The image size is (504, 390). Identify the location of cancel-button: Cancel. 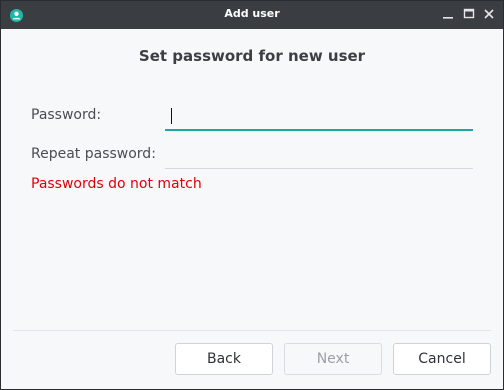
(442, 359).